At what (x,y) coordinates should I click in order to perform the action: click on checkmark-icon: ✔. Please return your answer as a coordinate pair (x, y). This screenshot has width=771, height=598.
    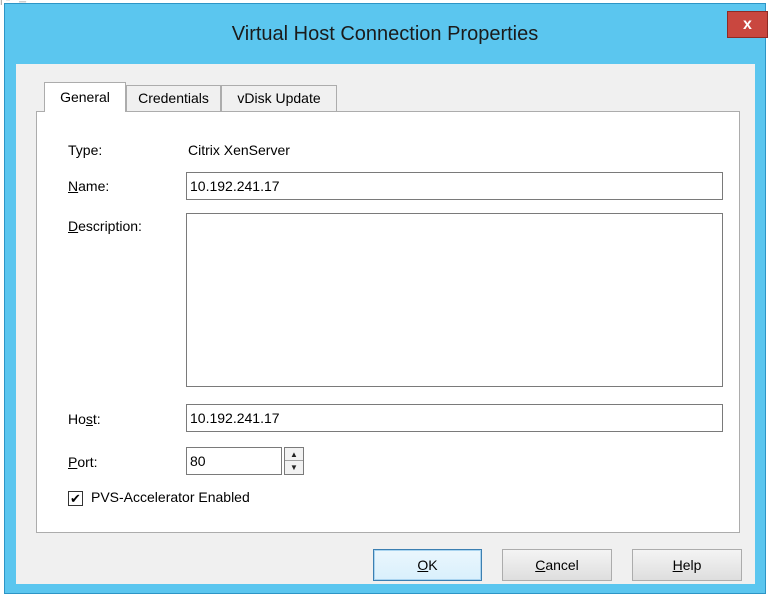
    Looking at the image, I should click on (75, 498).